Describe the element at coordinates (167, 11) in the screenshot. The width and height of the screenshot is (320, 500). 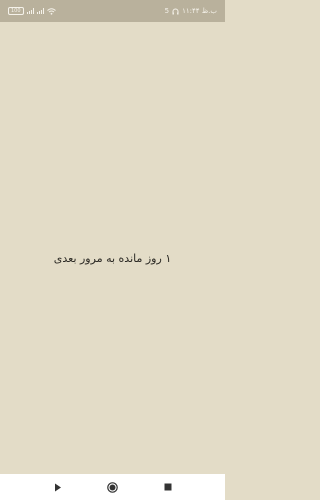
I see `sim-indicator: 5` at that location.